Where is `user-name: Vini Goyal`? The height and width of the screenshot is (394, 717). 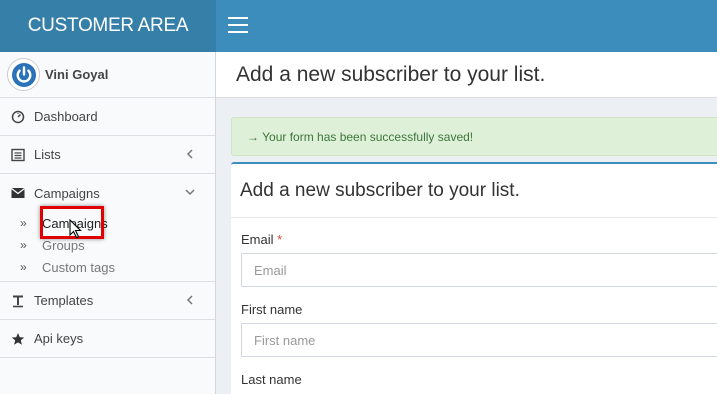 user-name: Vini Goyal is located at coordinates (77, 74).